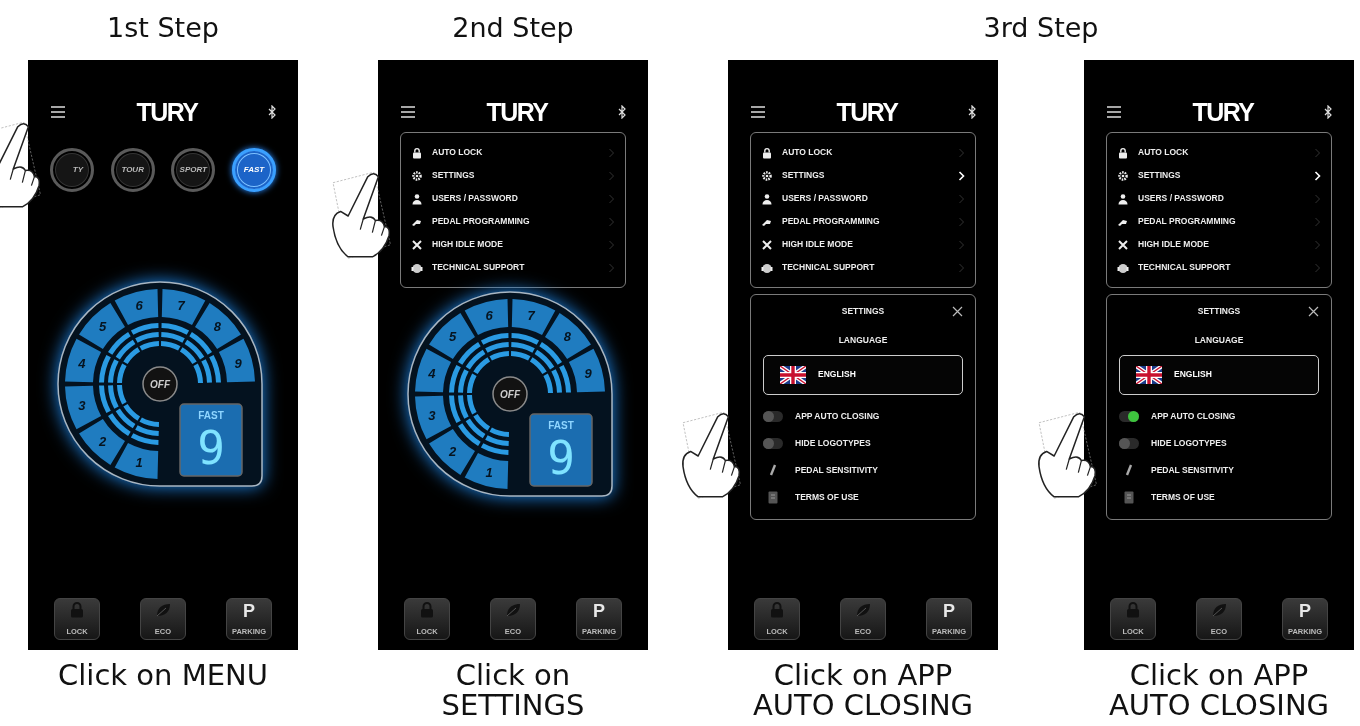 The height and width of the screenshot is (726, 1360). What do you see at coordinates (513, 28) in the screenshot?
I see `step-heading: 2nd Step` at bounding box center [513, 28].